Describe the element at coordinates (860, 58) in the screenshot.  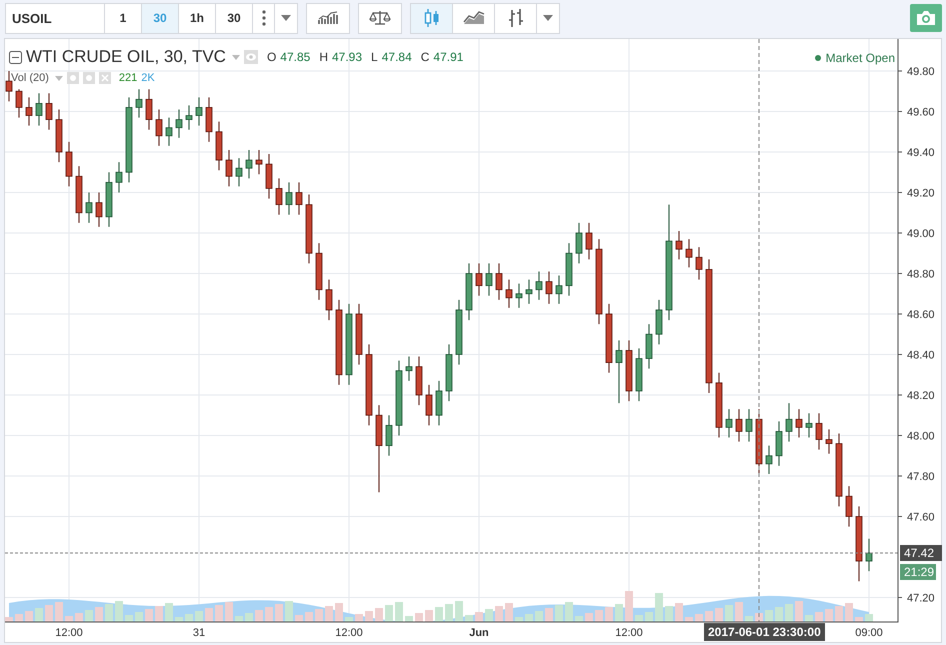
I see `market-status: Market Open` at that location.